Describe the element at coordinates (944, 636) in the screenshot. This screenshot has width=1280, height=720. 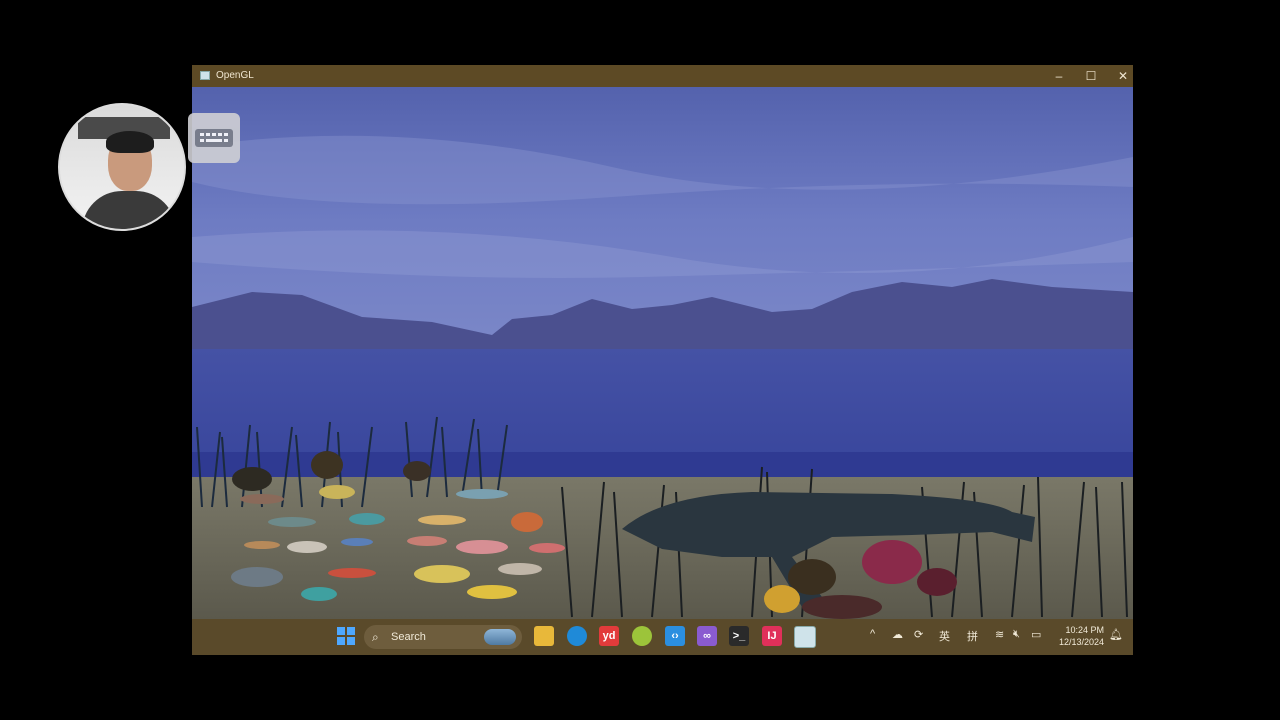
I see `ime-language-indicator: 英` at that location.